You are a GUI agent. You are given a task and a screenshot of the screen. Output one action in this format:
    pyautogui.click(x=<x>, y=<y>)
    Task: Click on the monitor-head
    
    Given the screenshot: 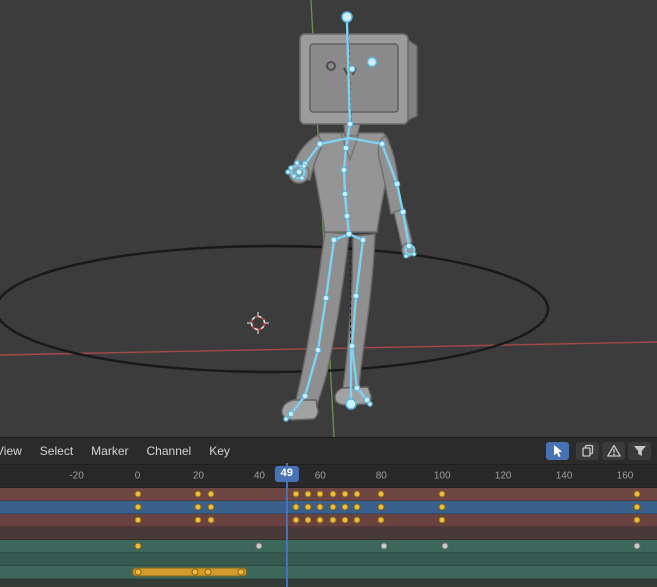 What is the action you would take?
    pyautogui.click(x=358, y=85)
    